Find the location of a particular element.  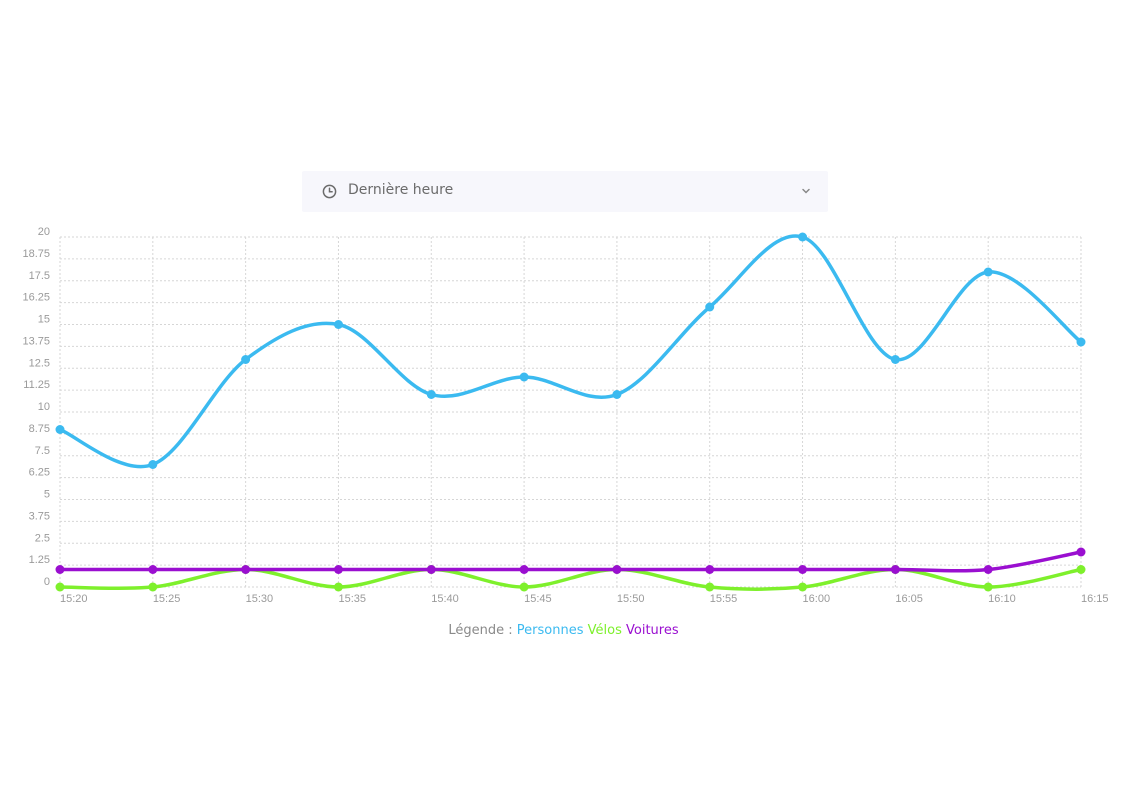

chart-legend: Légende : Personnes Vélos Voitures is located at coordinates (563, 630).